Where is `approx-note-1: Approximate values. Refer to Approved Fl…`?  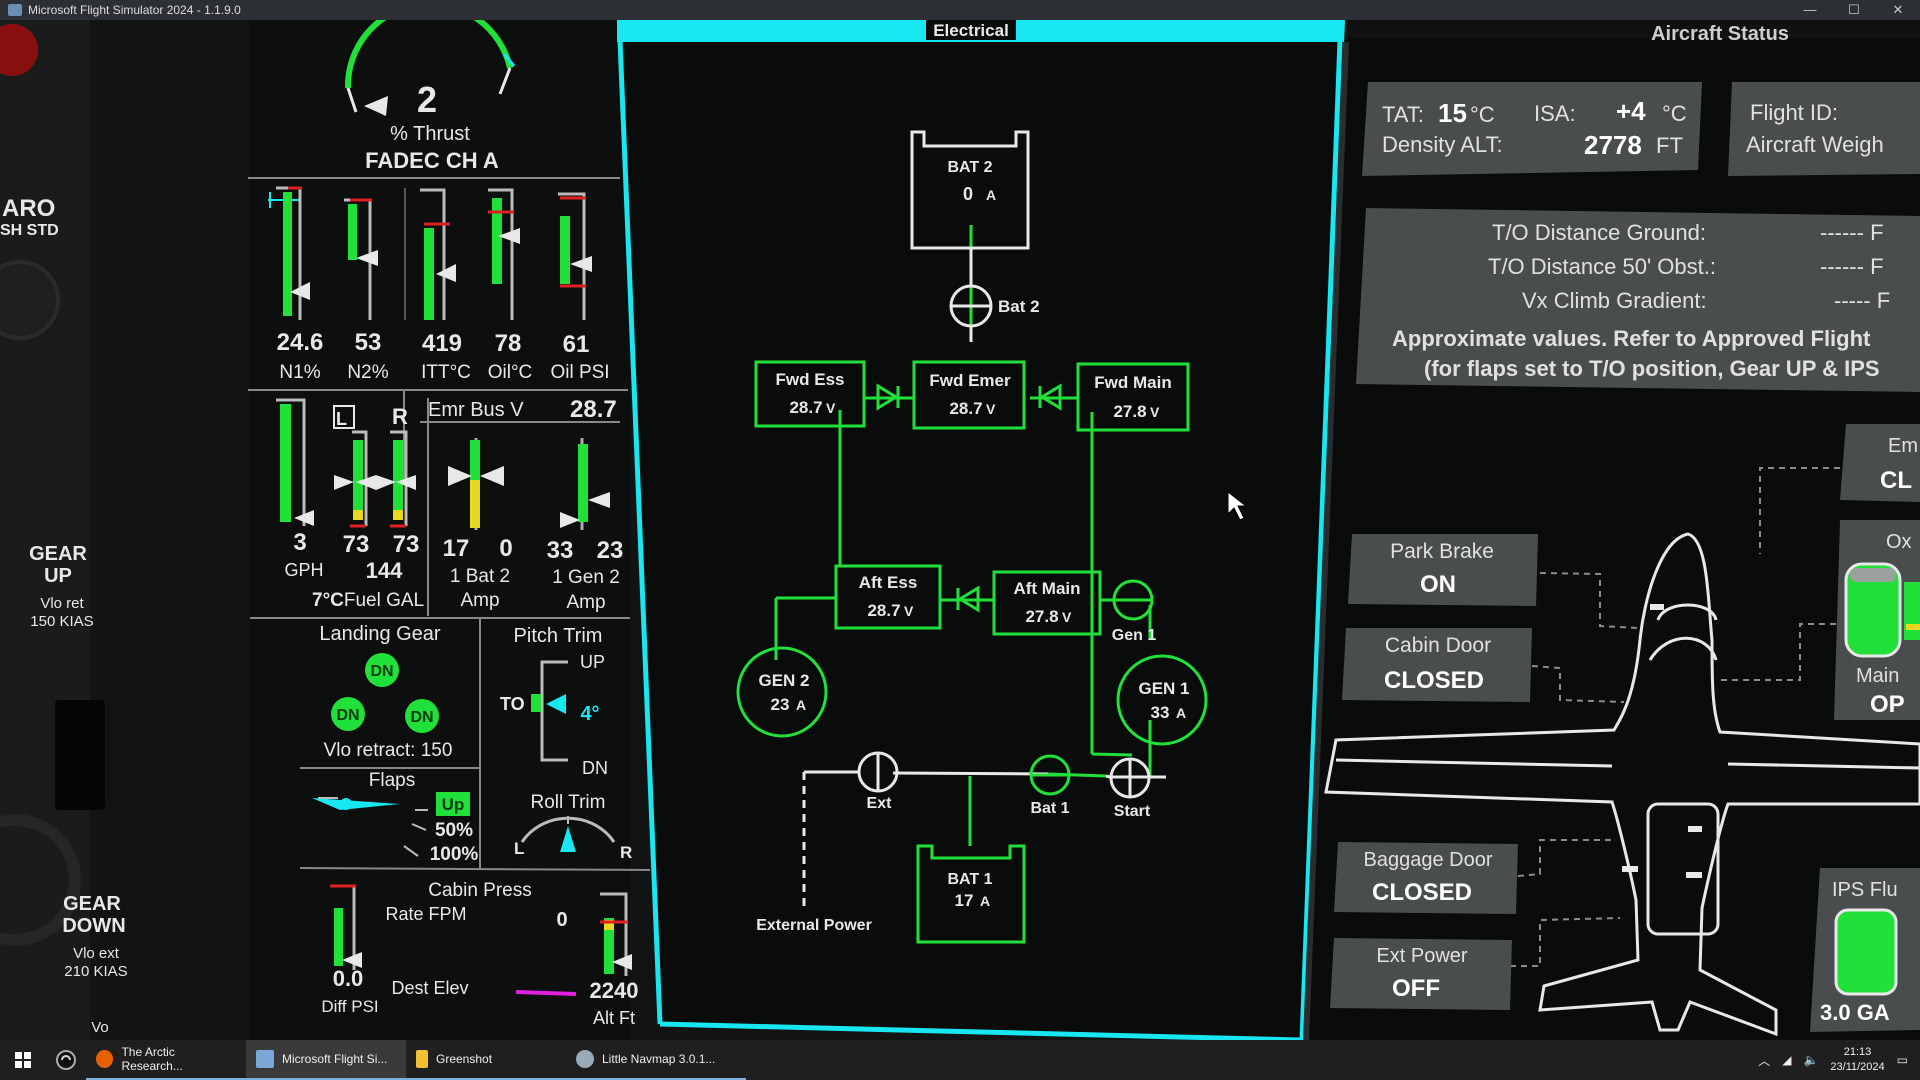 approx-note-1: Approximate values. Refer to Approved Fl… is located at coordinates (1631, 338).